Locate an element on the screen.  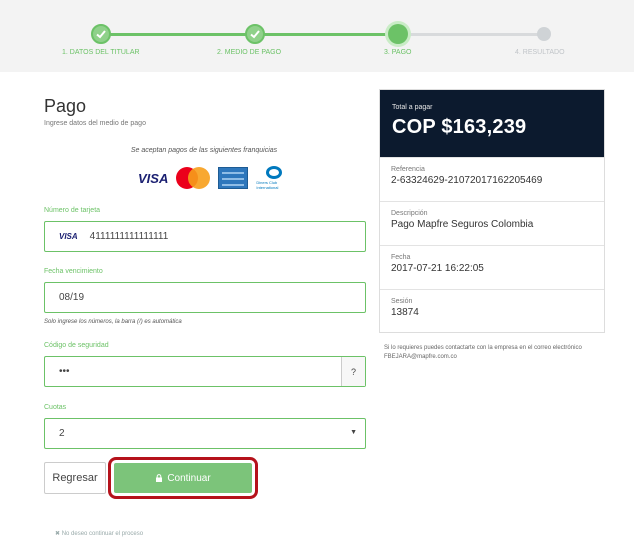
cancel-process-link: ✖ No deseo continuar el proceso is located at coordinates (99, 533).